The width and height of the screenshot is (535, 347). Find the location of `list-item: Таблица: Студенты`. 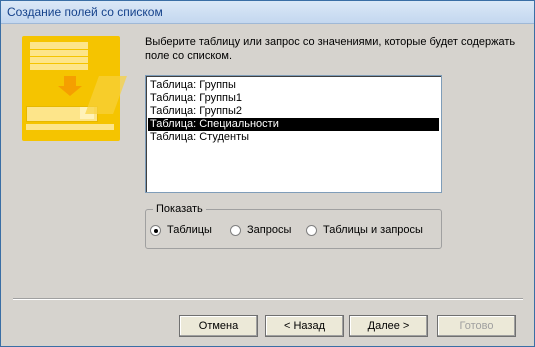

list-item: Таблица: Студенты is located at coordinates (293, 137).